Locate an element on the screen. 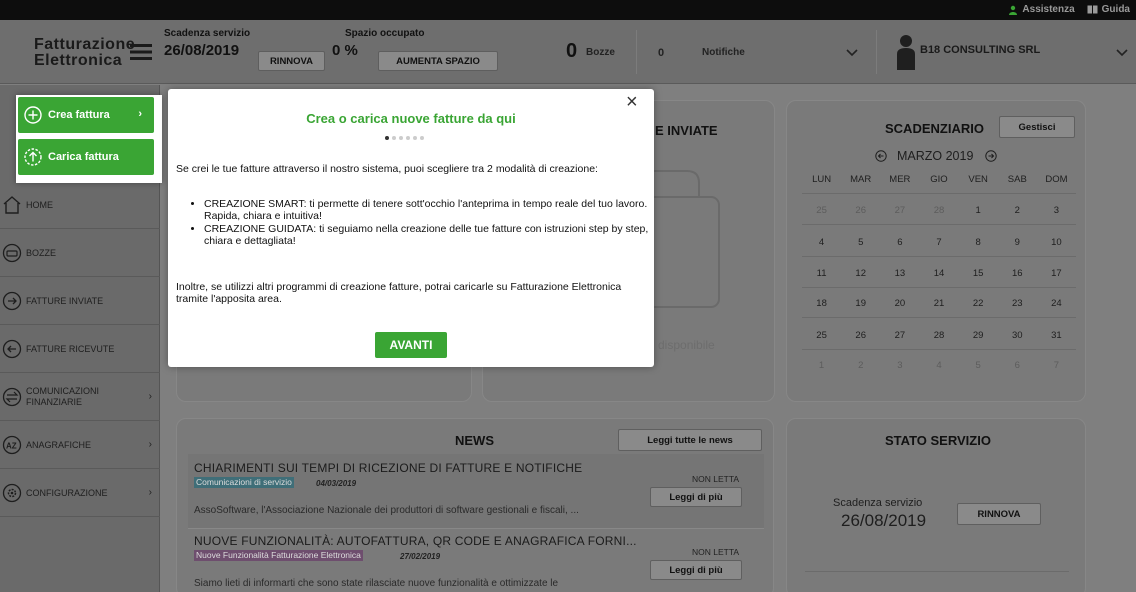  bozze-label: Bozze is located at coordinates (600, 52).